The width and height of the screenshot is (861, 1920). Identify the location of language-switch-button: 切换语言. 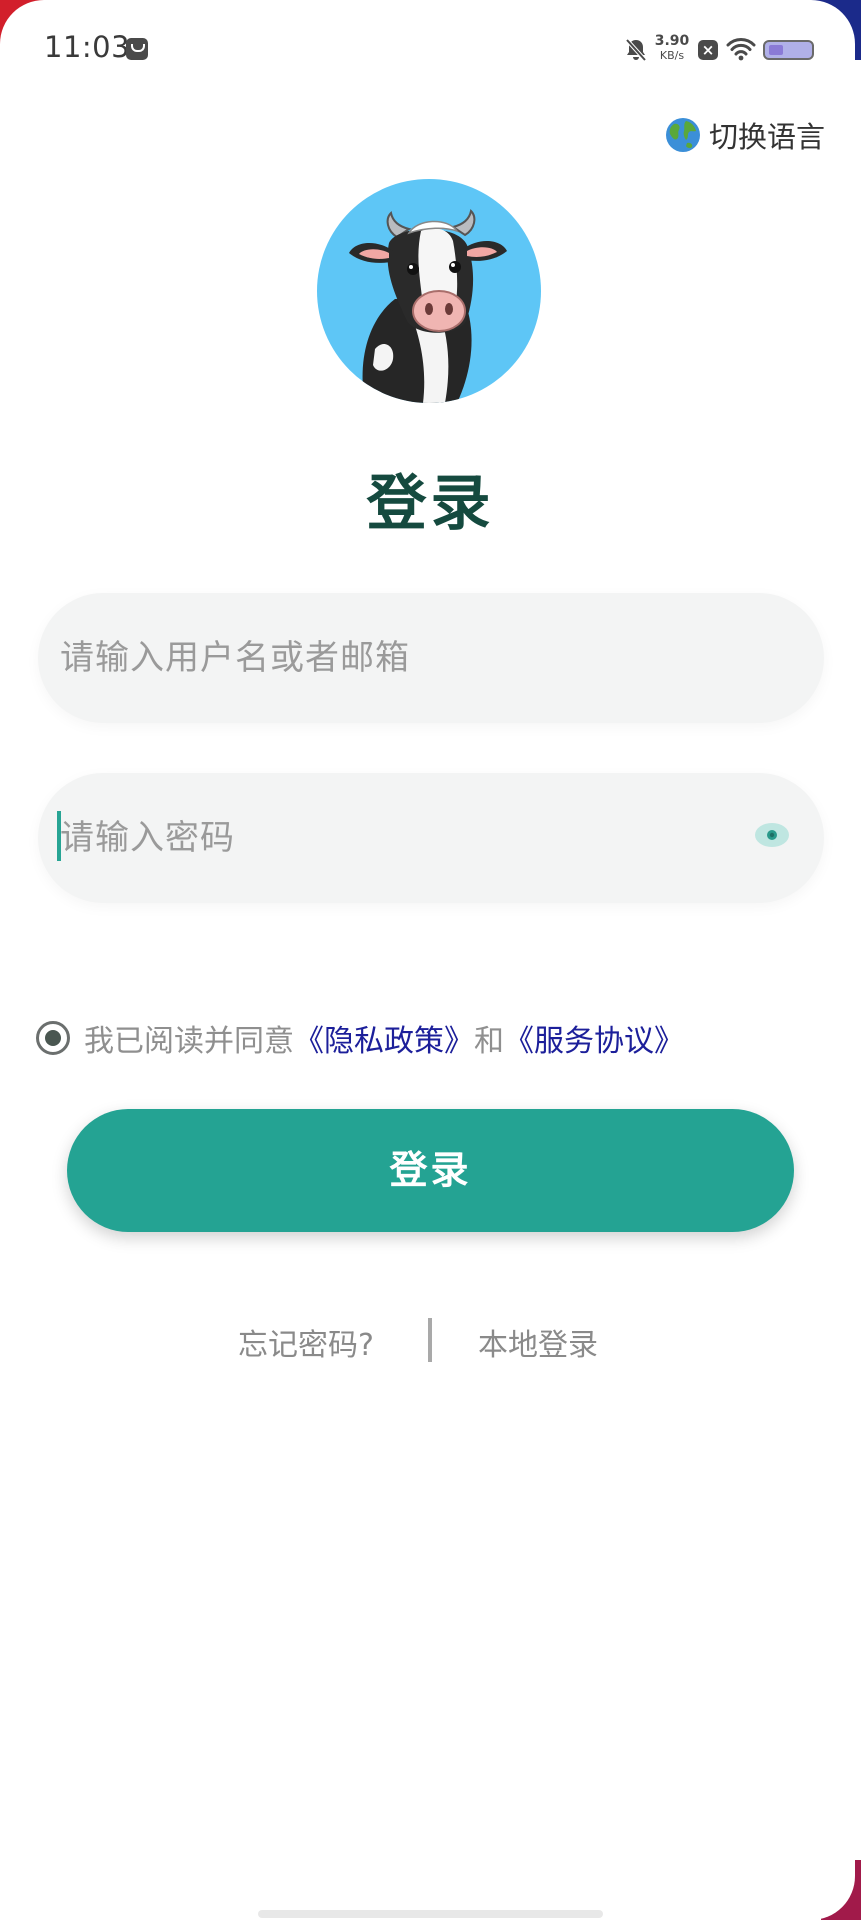
(745, 135).